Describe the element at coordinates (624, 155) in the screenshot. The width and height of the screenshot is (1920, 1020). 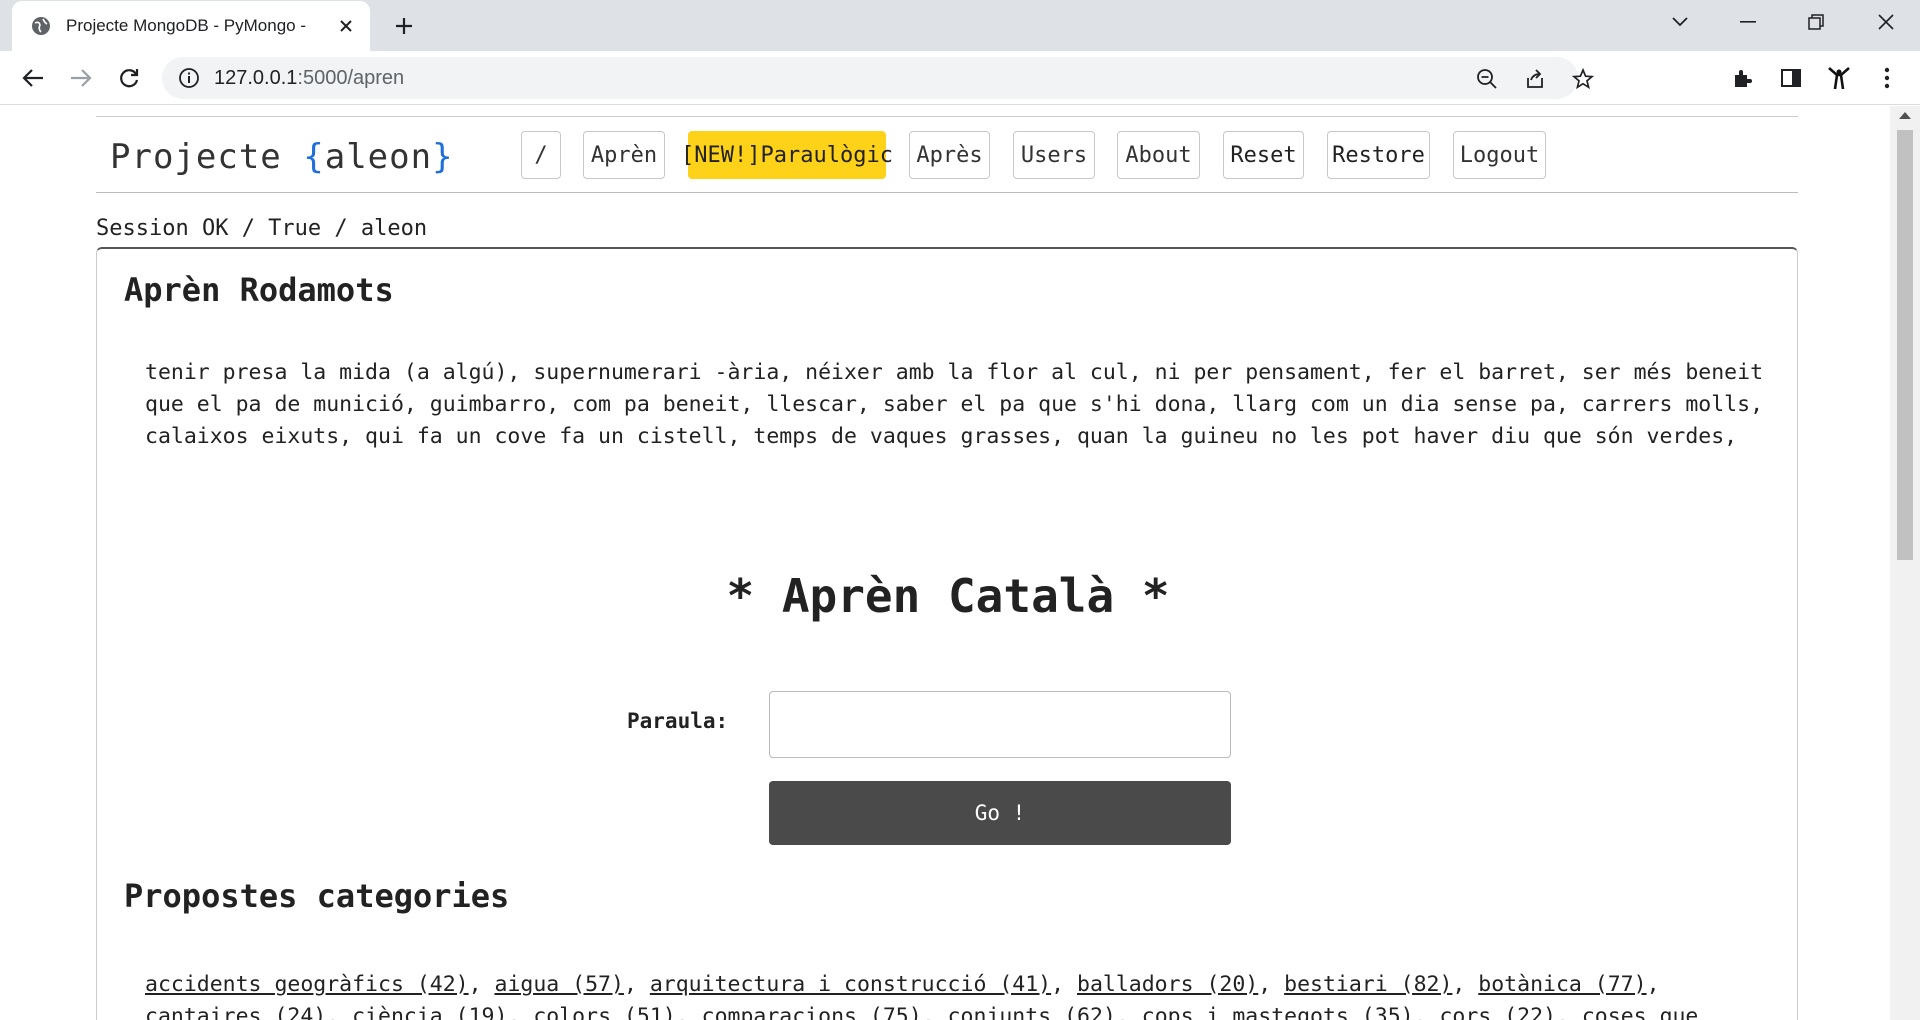
I see `nav-apren-button: Aprèn` at that location.